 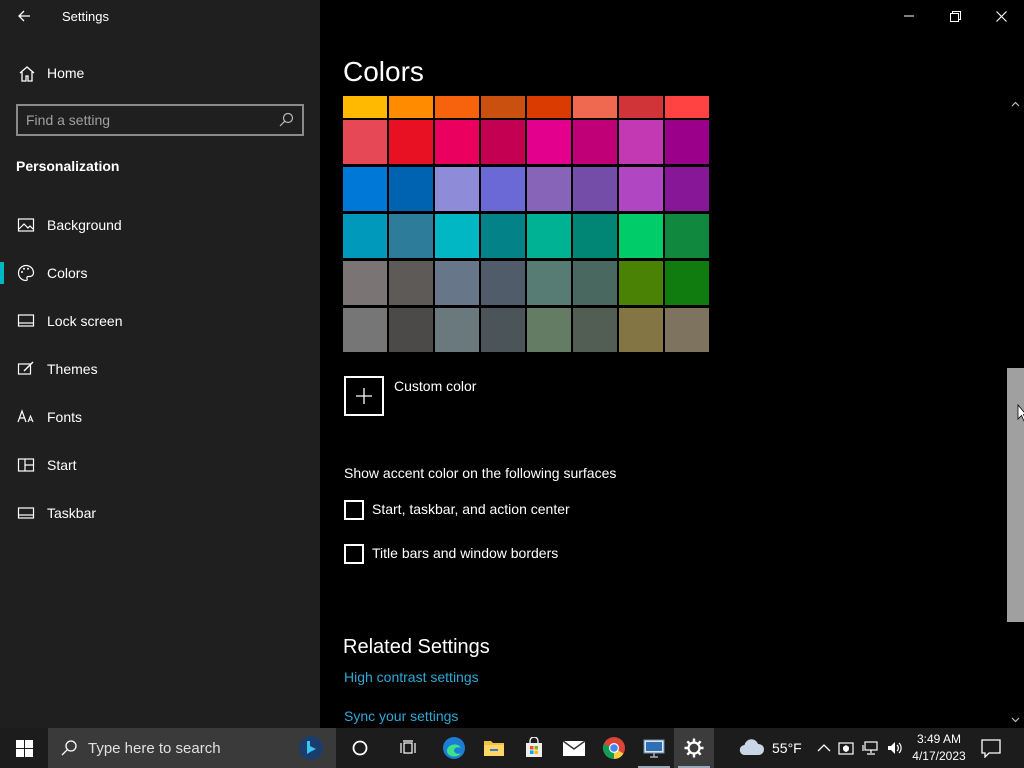 What do you see at coordinates (65, 417) in the screenshot?
I see `nav-item-label: Fonts` at bounding box center [65, 417].